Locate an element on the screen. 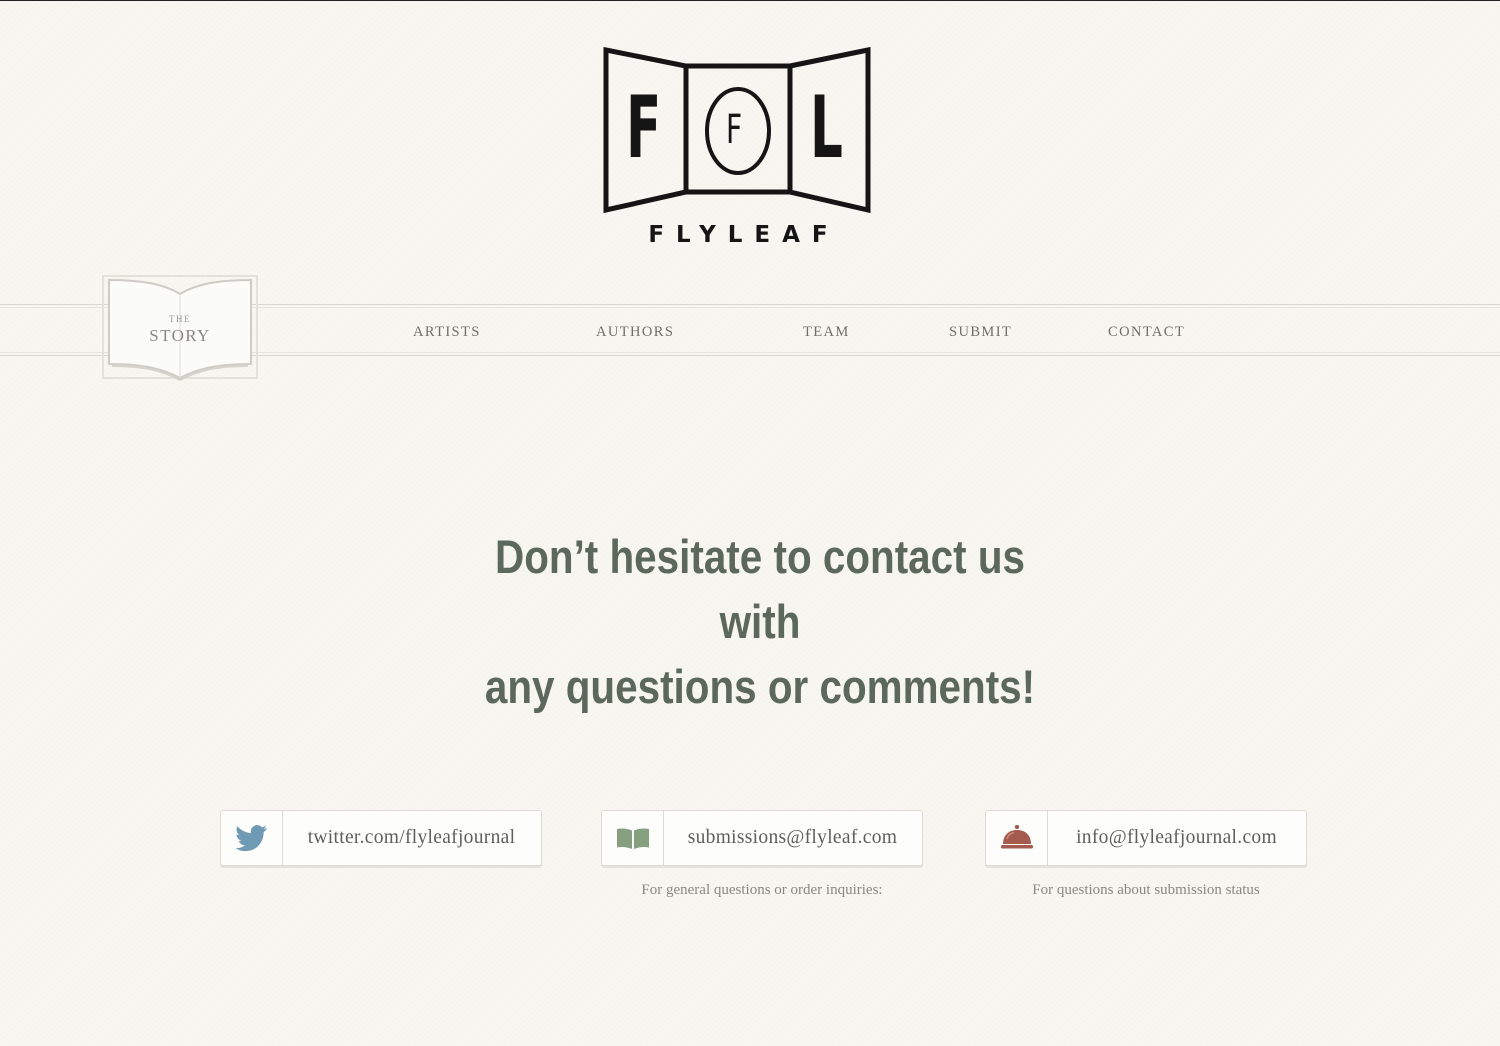  story-badge-title: STORY is located at coordinates (180, 335).